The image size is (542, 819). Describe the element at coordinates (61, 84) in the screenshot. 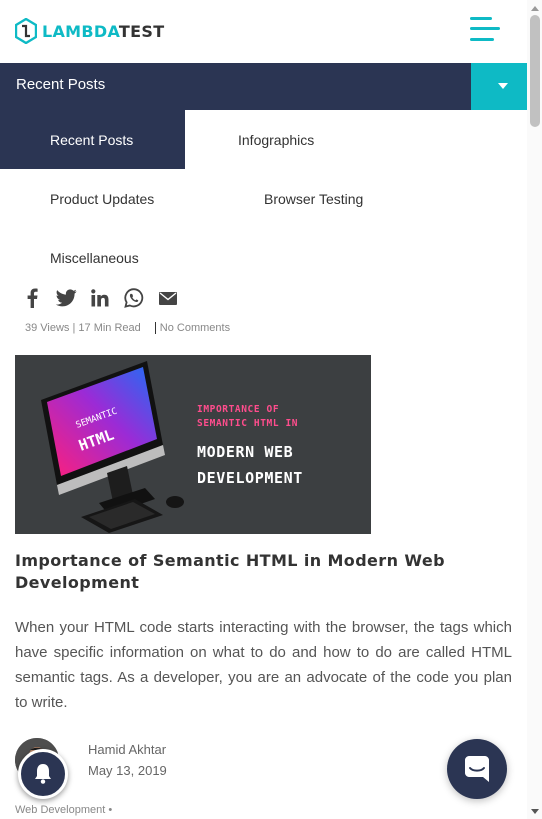

I see `dropdown-label: Recent Posts` at that location.